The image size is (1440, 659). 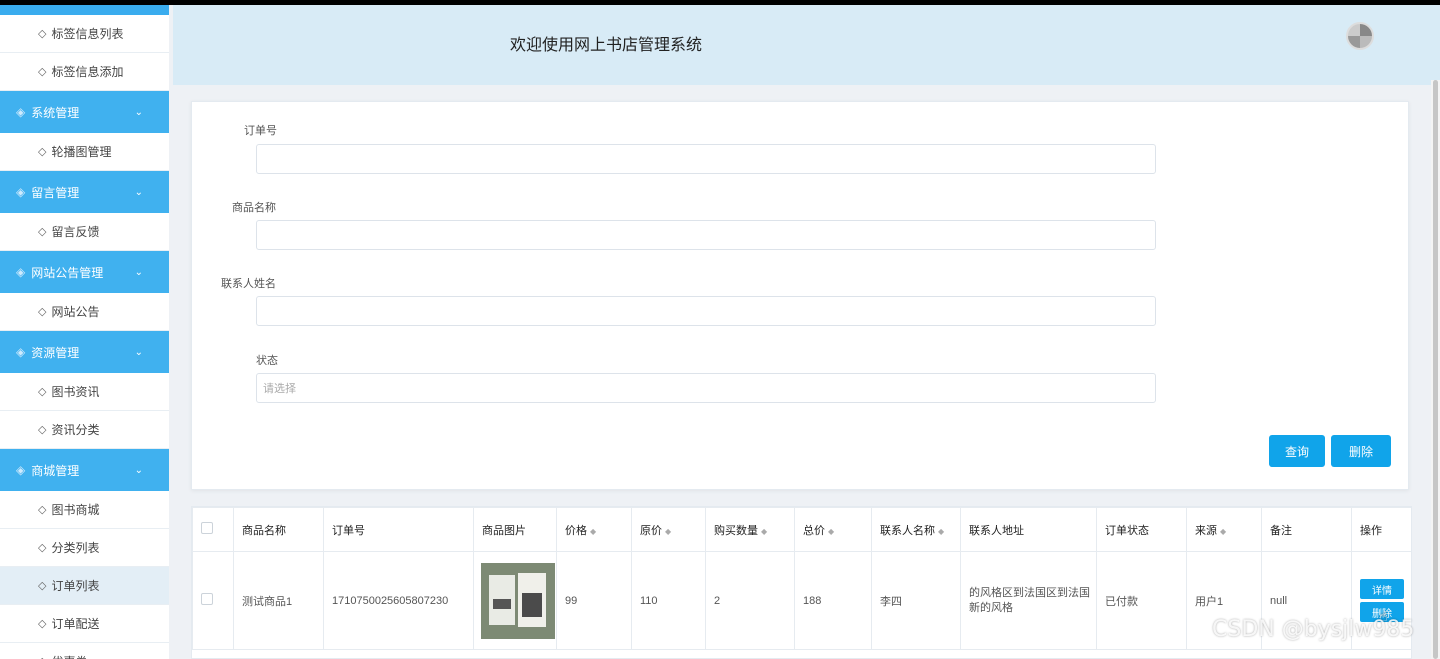 What do you see at coordinates (84, 34) in the screenshot?
I see `sidebar-item: ◇ 标签信息列表` at bounding box center [84, 34].